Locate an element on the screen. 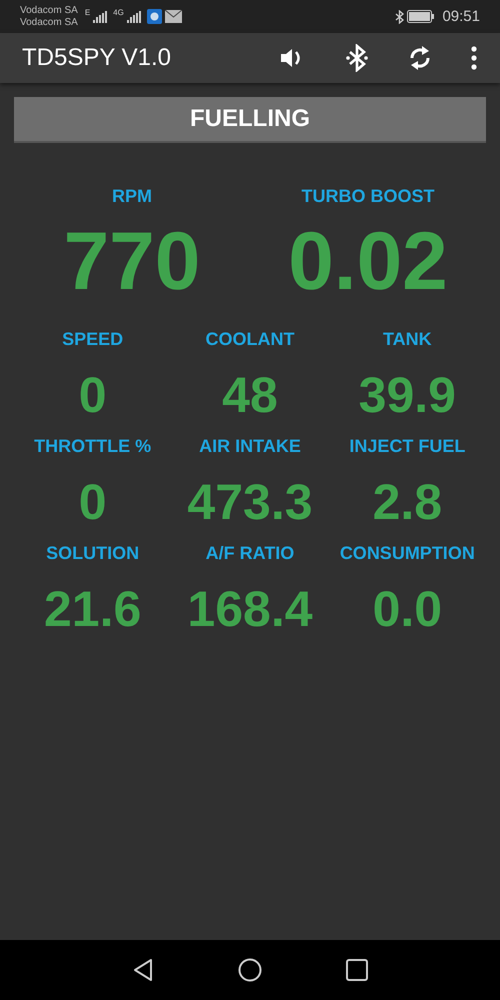  gauge-value: 770 is located at coordinates (132, 262).